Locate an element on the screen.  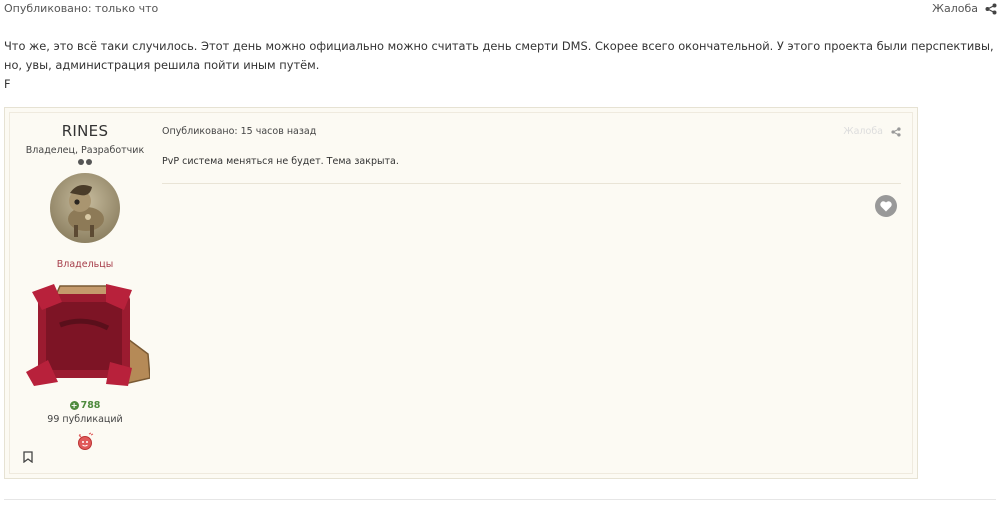
rank-dots is located at coordinates (85, 162).